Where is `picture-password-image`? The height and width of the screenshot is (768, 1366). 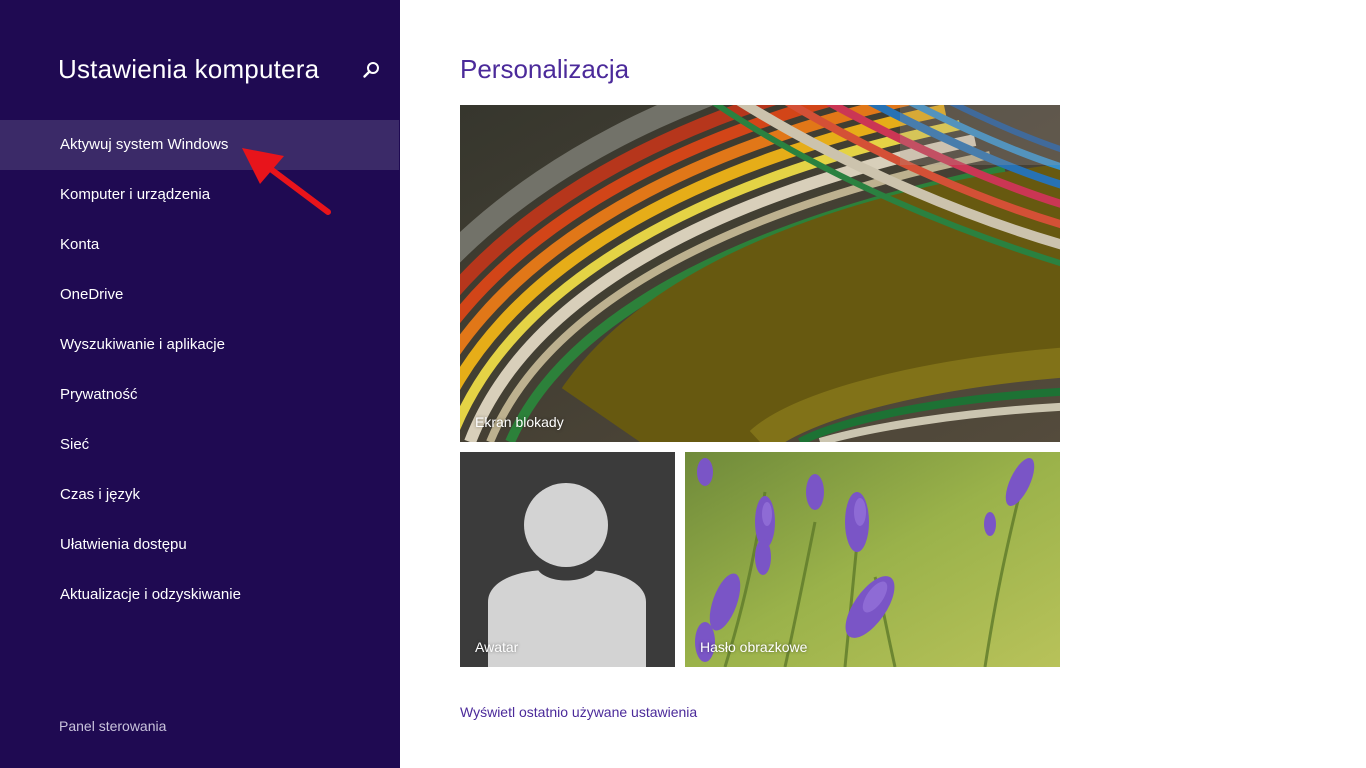 picture-password-image is located at coordinates (872, 559).